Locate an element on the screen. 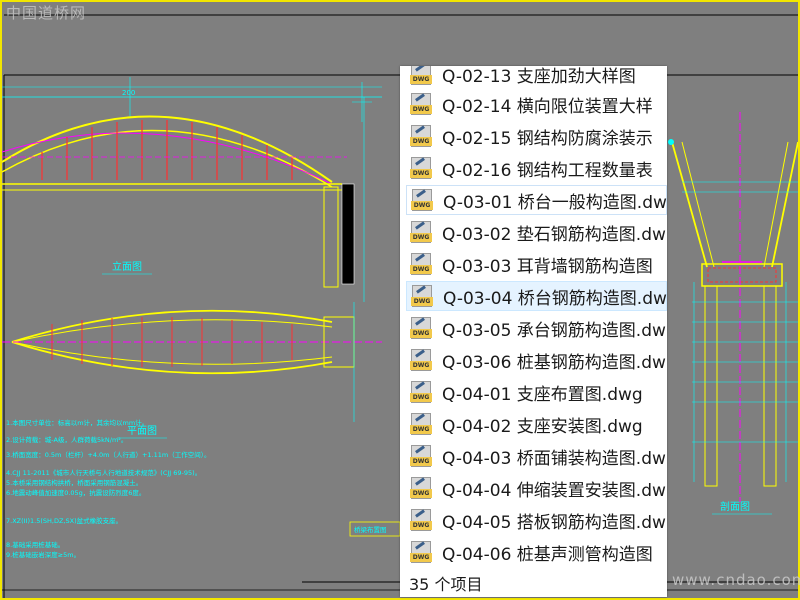 This screenshot has width=800, height=600. file-item-q-04-03: DWG Q-04-03 桥面铺装构造图.dw is located at coordinates (536, 456).